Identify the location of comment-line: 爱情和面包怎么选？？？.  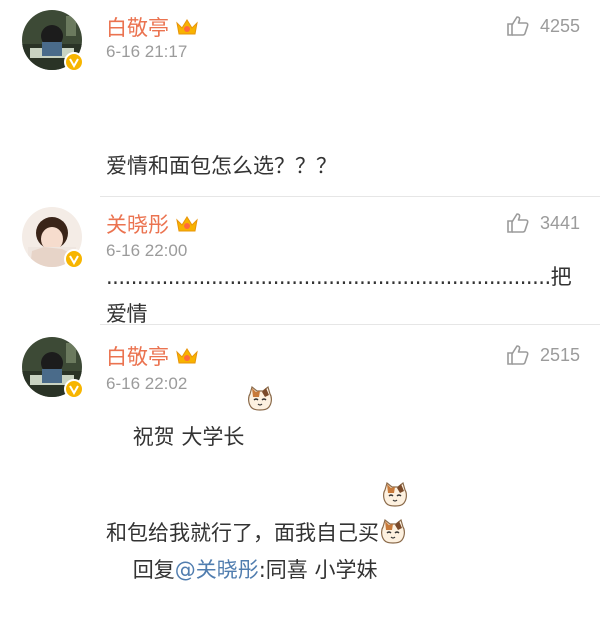
(221, 166).